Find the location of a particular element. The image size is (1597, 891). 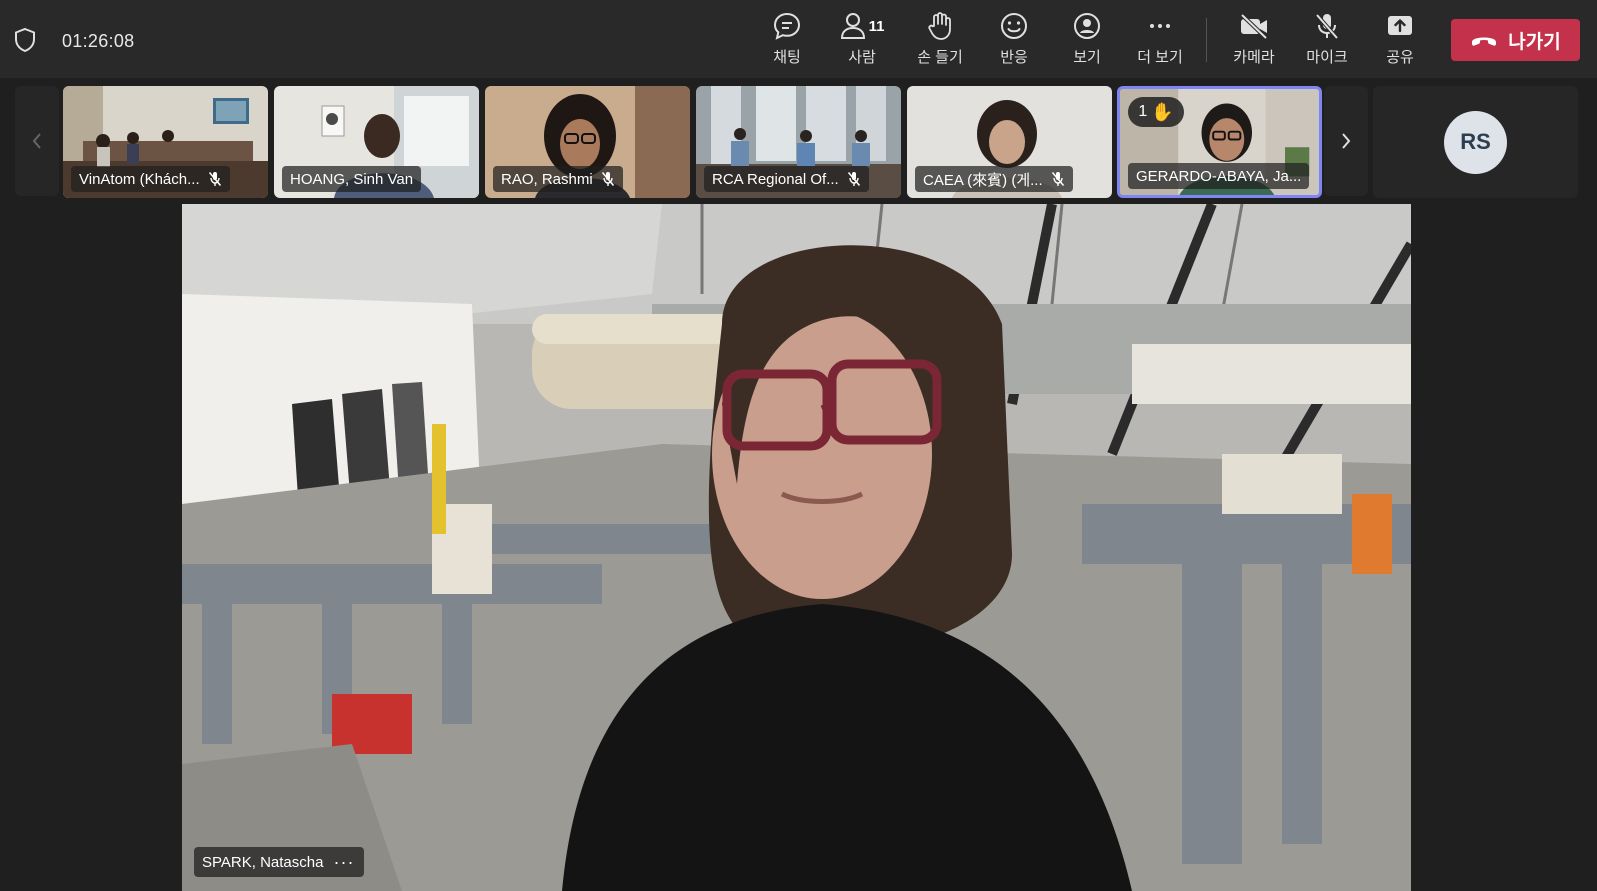

emoji-icon is located at coordinates (1014, 26).